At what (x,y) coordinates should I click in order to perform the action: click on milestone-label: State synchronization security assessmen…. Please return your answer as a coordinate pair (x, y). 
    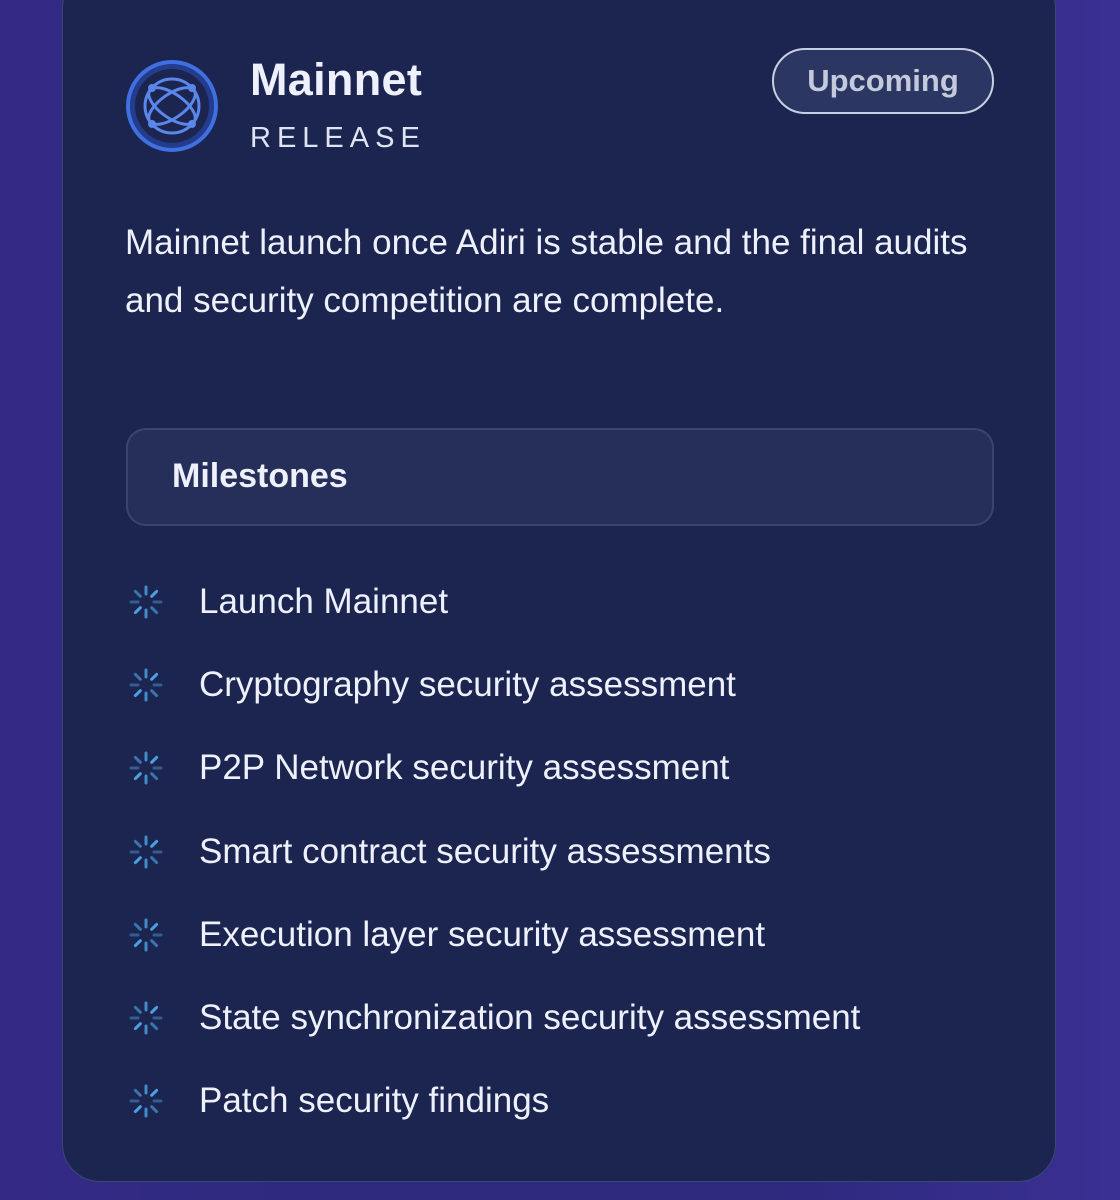
    Looking at the image, I should click on (530, 1018).